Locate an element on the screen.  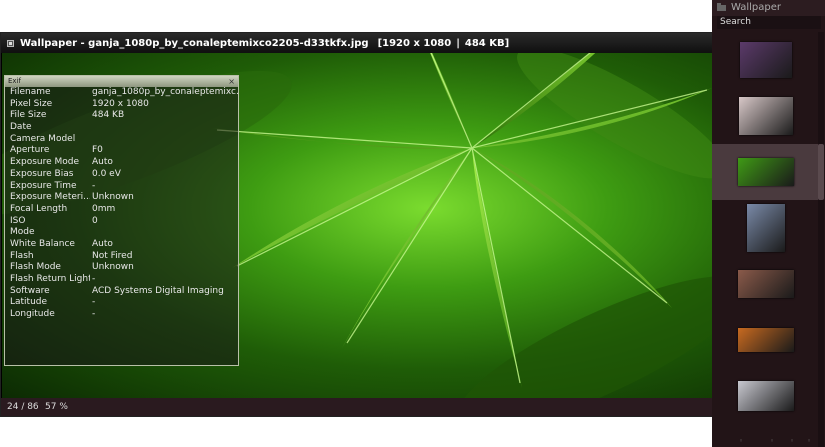
last-page-icon: ◦ is located at coordinates (809, 441).